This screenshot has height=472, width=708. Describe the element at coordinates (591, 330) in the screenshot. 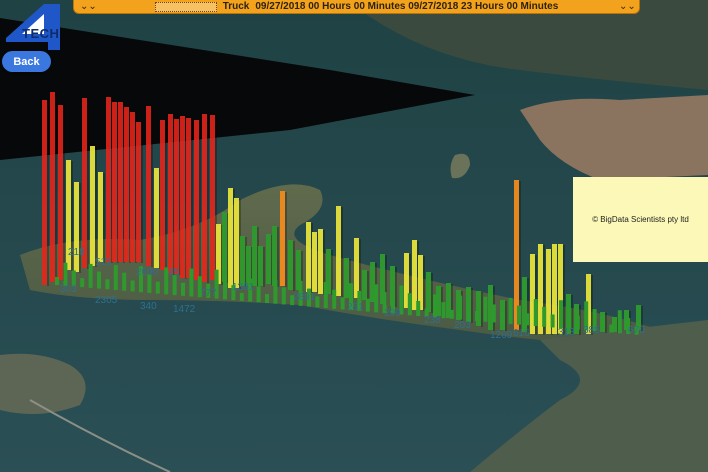

I see `map-label: 385` at that location.